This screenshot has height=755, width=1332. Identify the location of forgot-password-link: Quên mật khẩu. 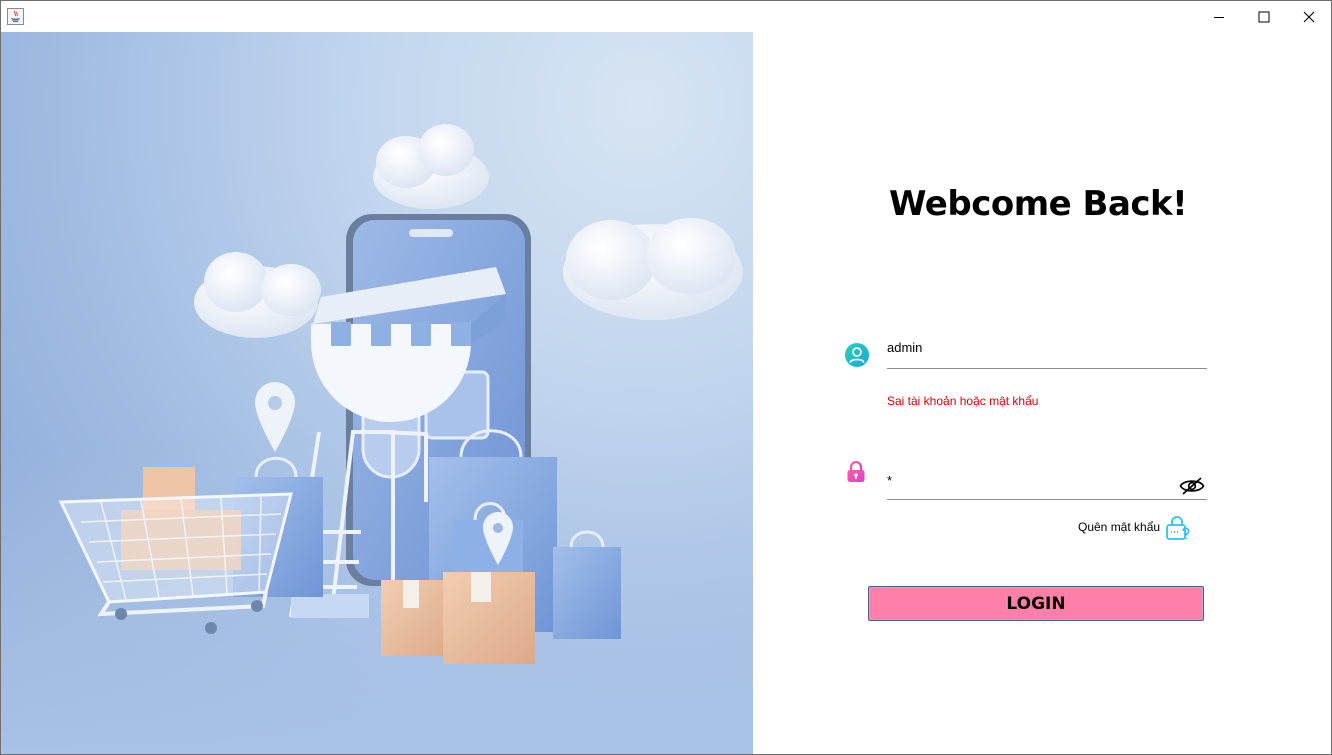
(1119, 527).